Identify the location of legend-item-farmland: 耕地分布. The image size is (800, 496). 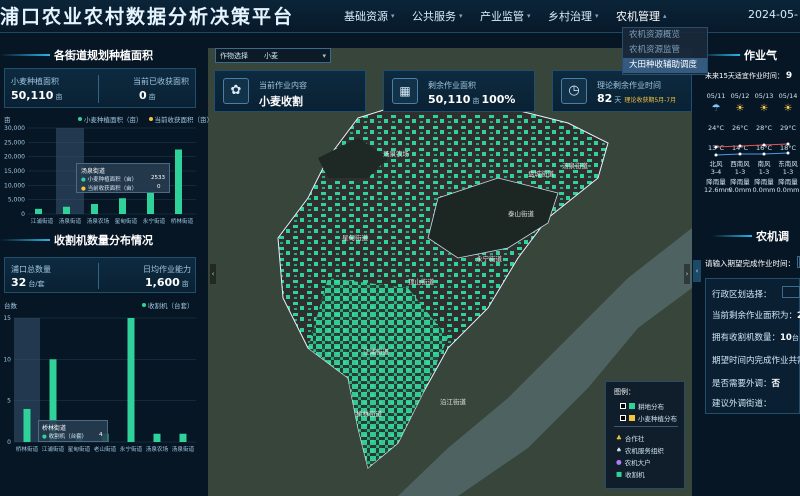
(642, 406).